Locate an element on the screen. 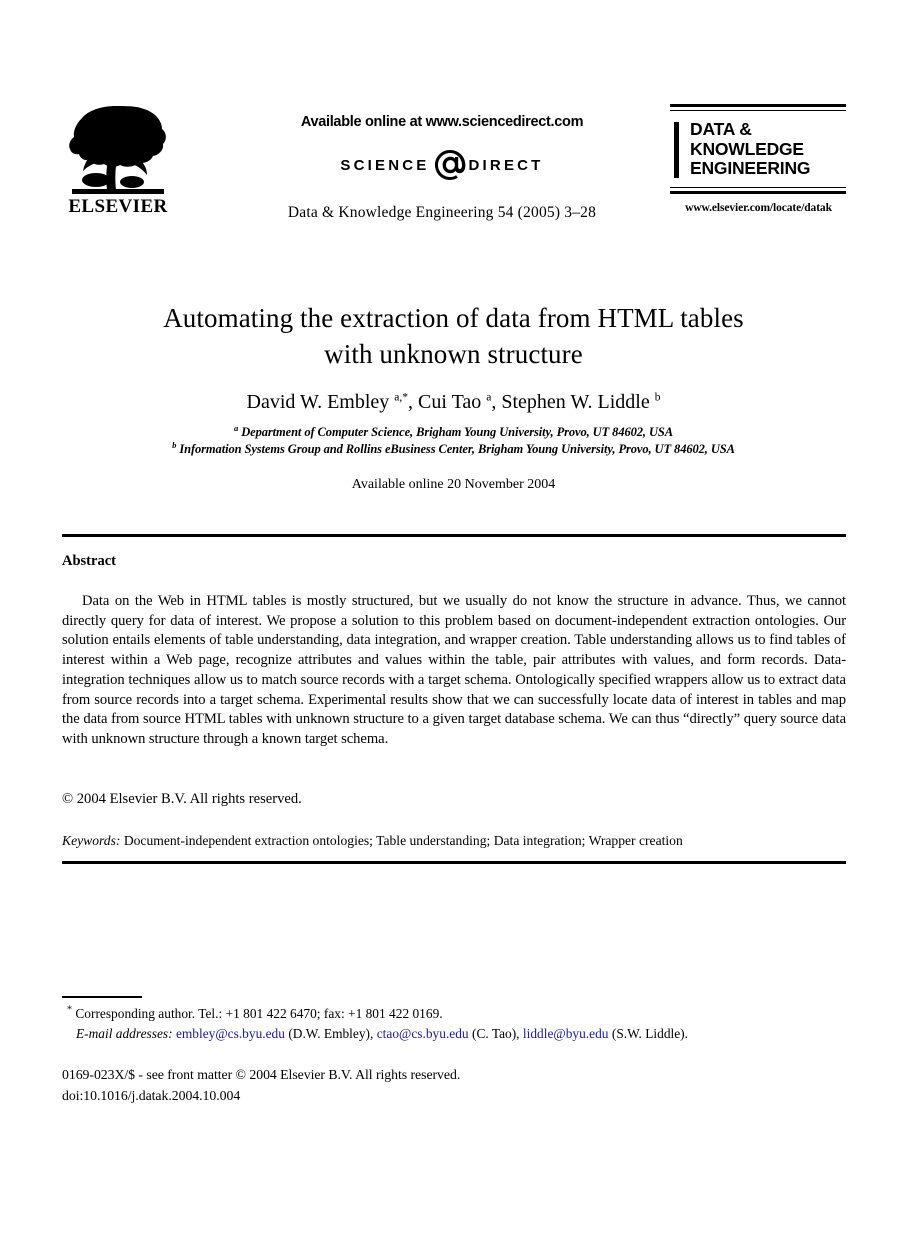 The image size is (907, 1238). sciencedirect-logo: SCIENCE DIRECT is located at coordinates (442, 165).